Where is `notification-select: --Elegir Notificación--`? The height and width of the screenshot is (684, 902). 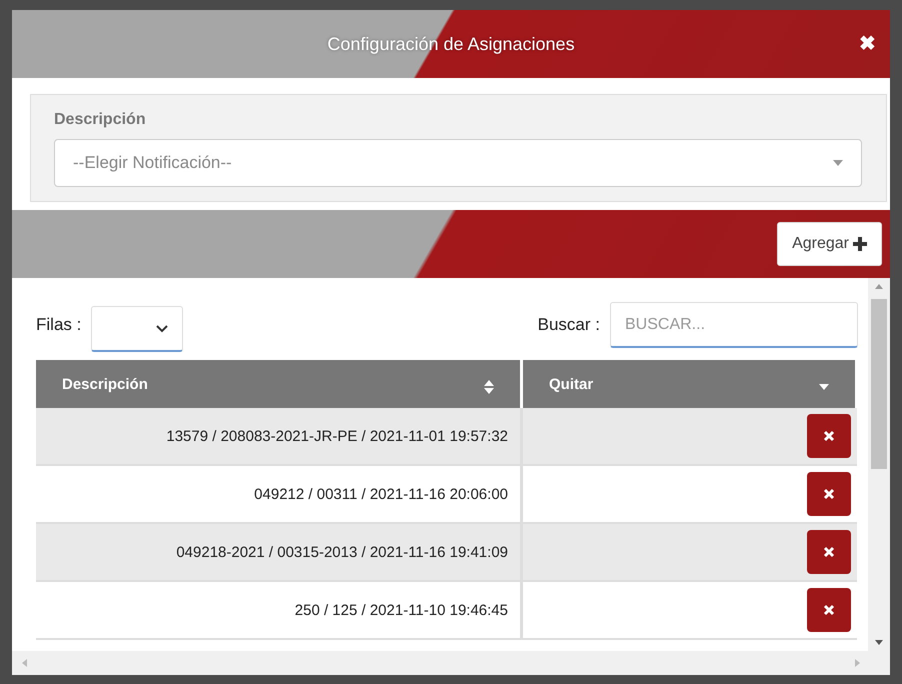
notification-select: --Elegir Notificación-- is located at coordinates (458, 163).